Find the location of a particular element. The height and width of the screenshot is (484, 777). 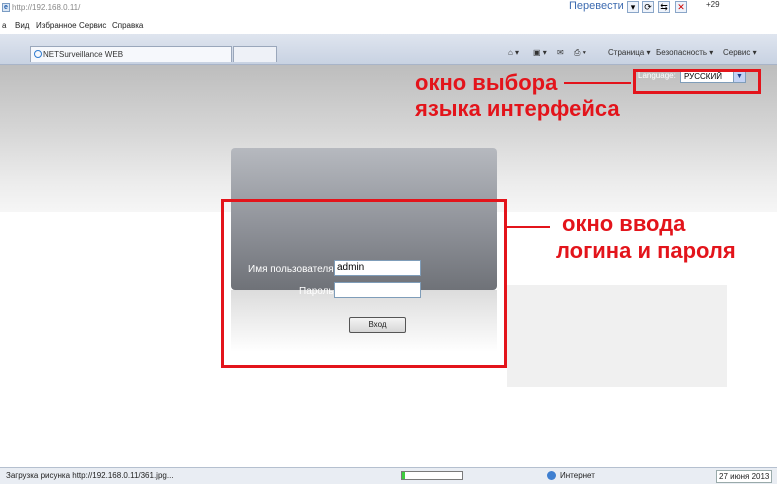

tab-label: NETSurveillance WEB is located at coordinates (83, 54).